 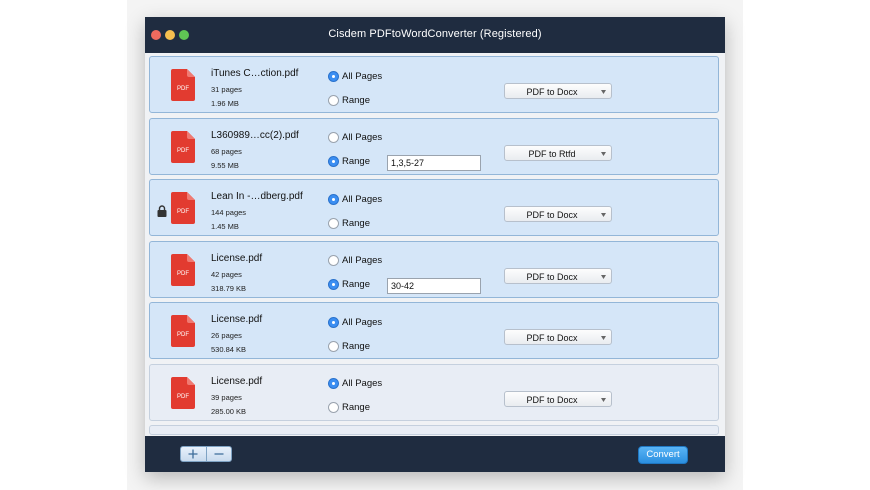 I want to click on add-file-button, so click(x=193, y=454).